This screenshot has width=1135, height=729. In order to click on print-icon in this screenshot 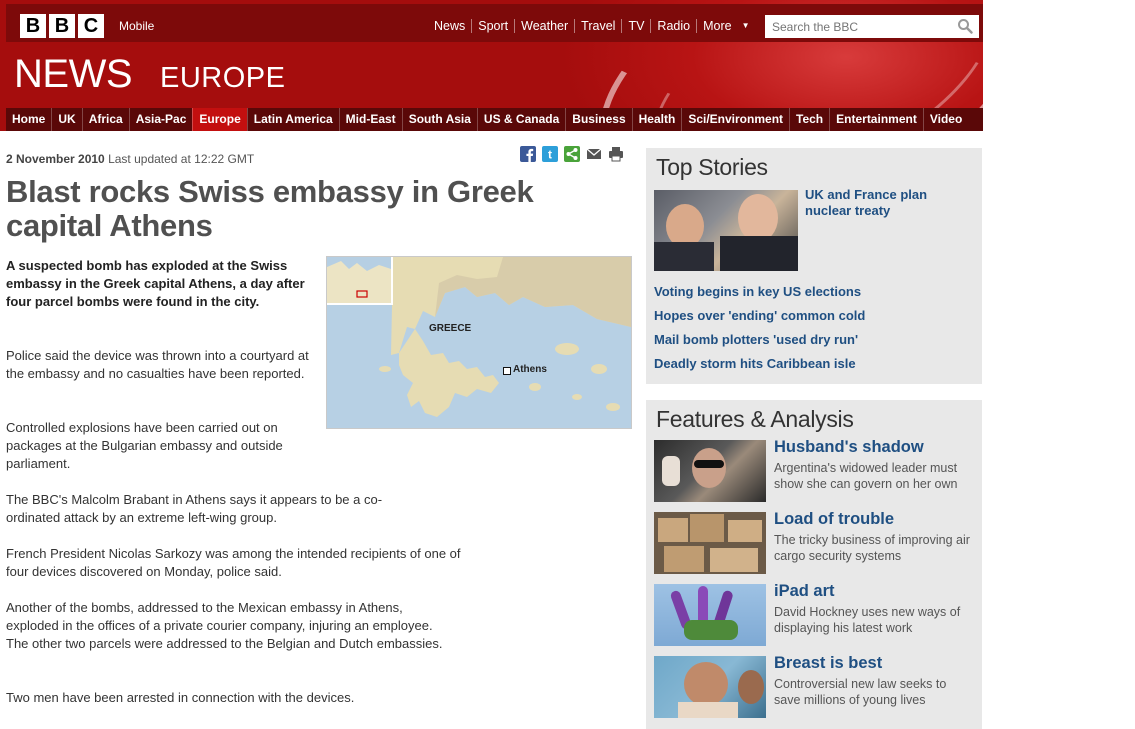, I will do `click(616, 154)`.